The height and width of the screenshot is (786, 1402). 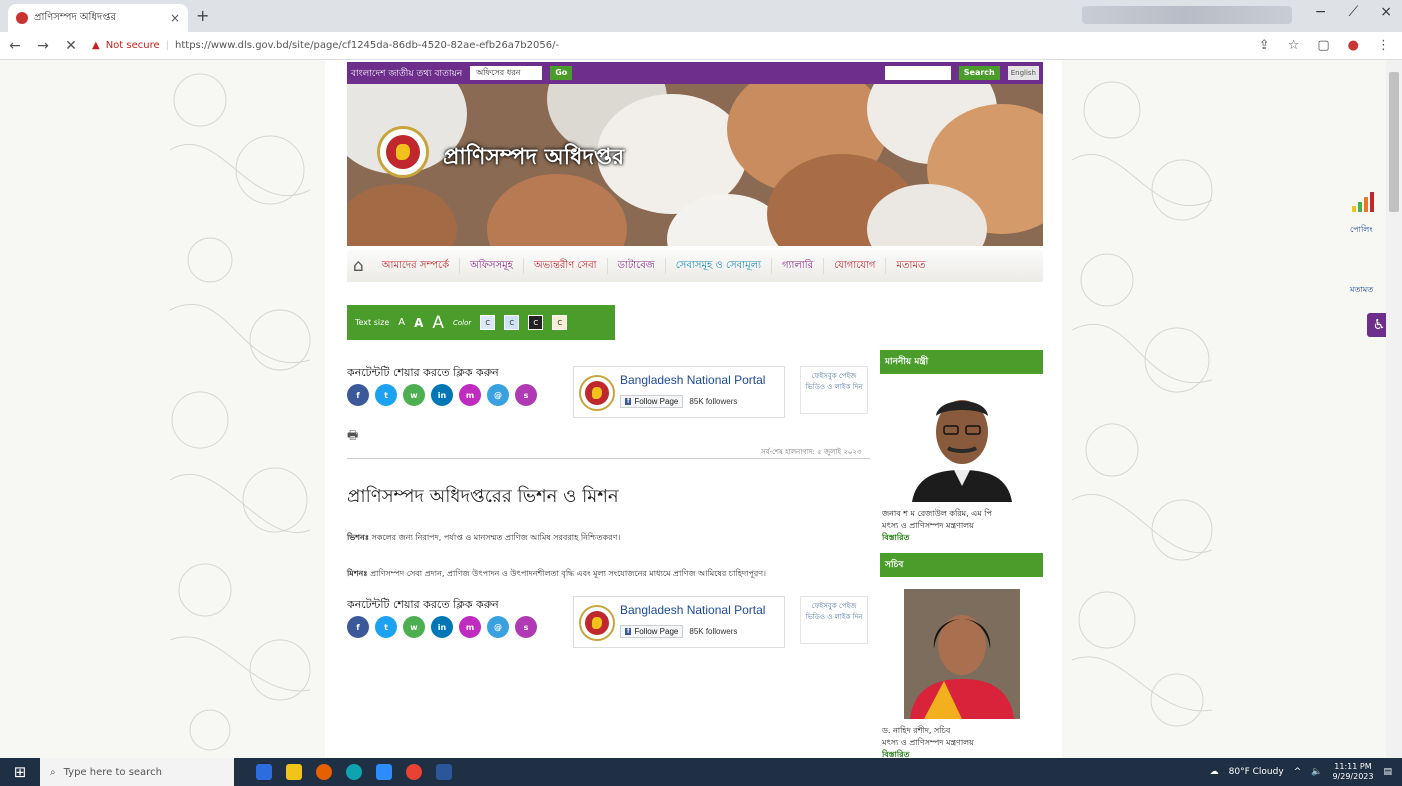 I want to click on site-search-input, so click(x=917, y=73).